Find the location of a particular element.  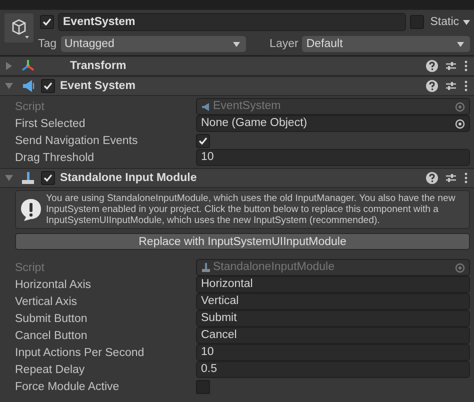

component-header: Event System is located at coordinates (237, 86).